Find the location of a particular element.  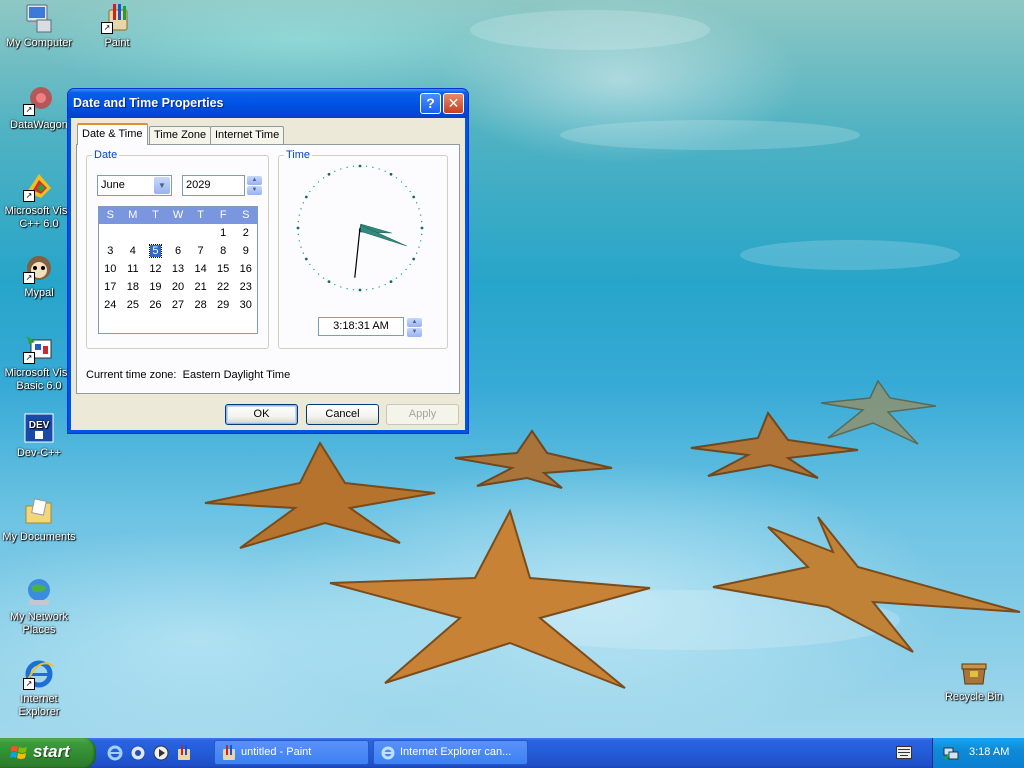

calendar-day: 8 is located at coordinates (223, 251).